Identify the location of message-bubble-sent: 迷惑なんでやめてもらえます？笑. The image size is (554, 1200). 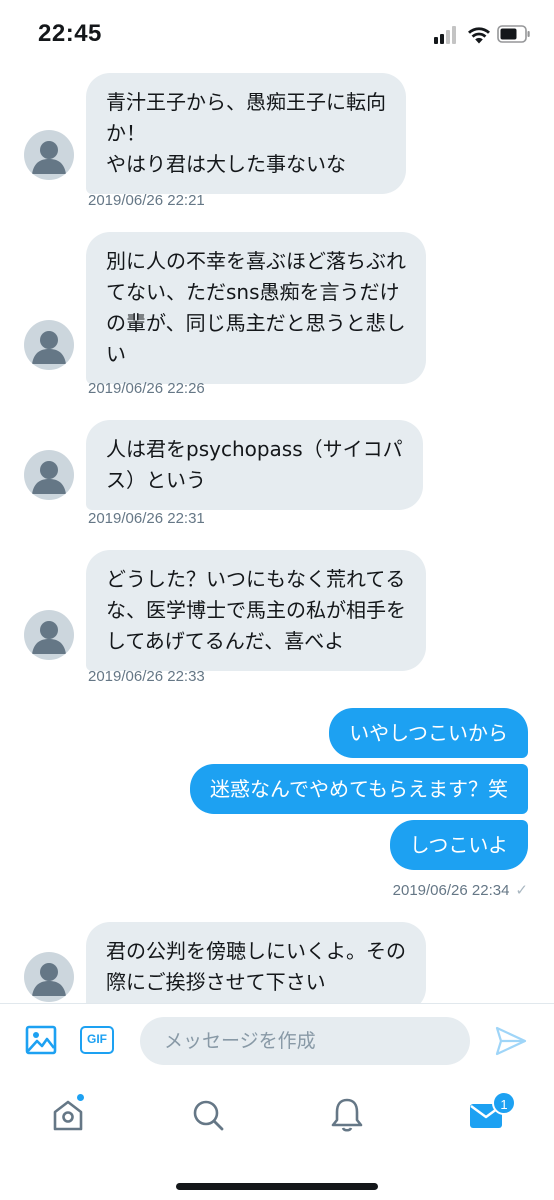
(359, 789).